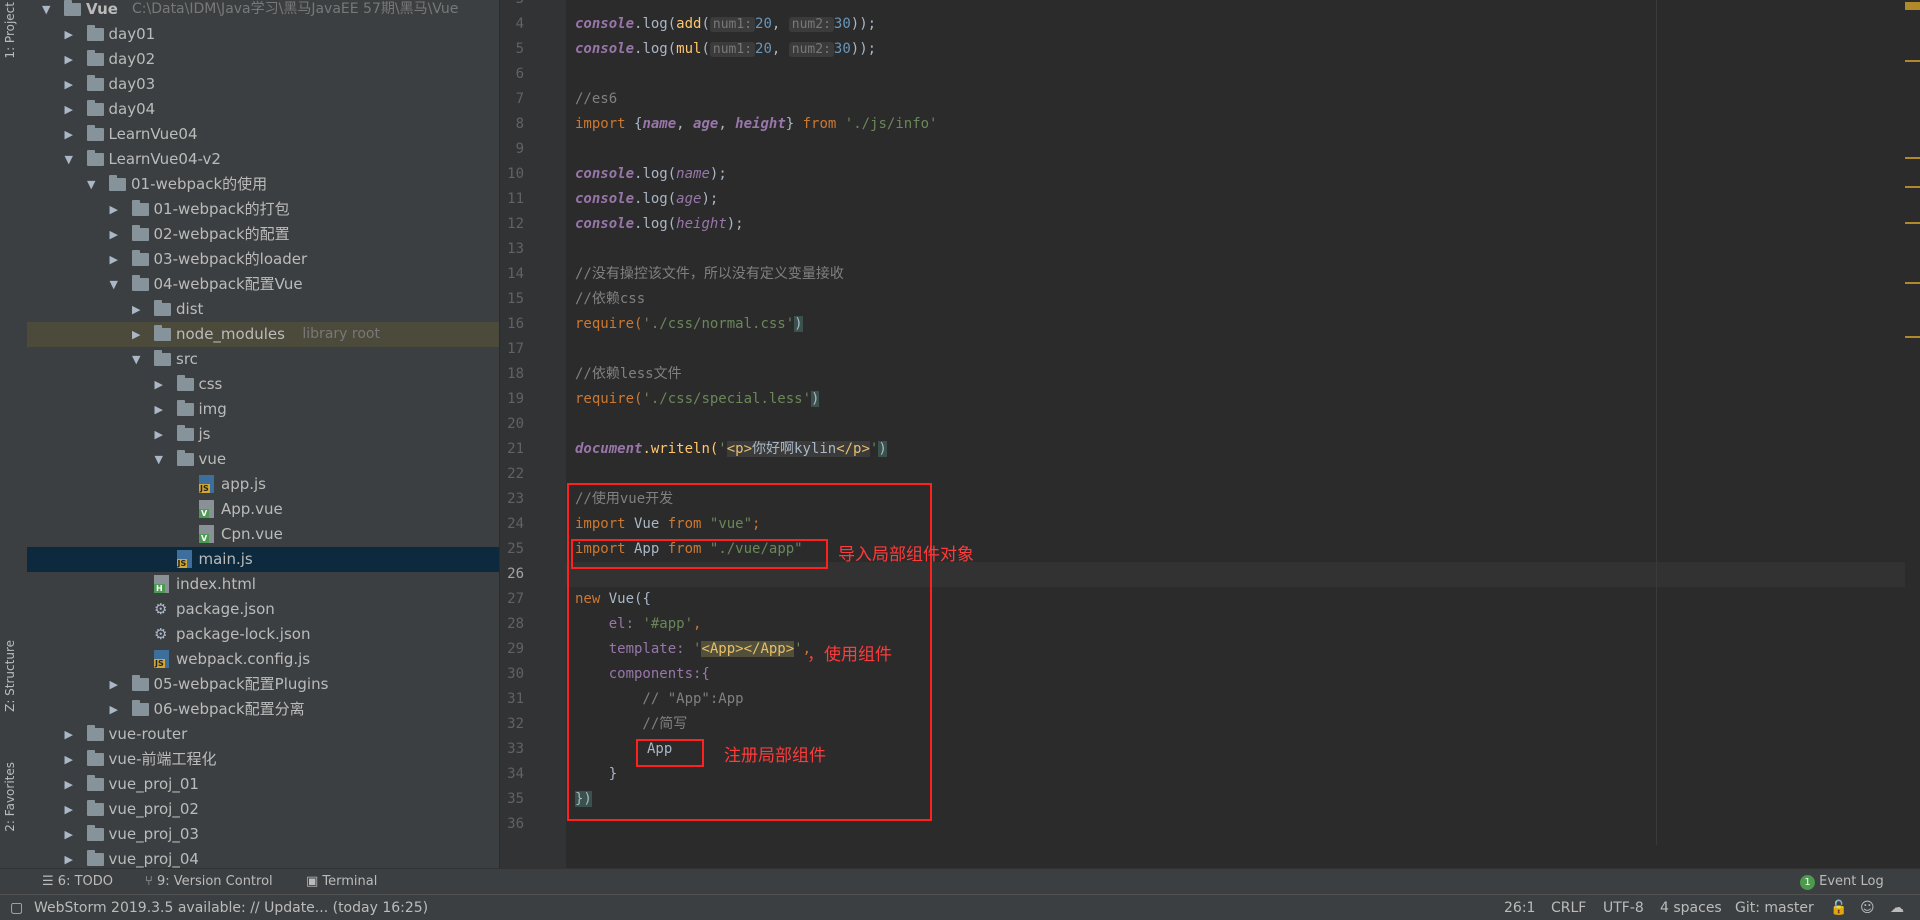 The height and width of the screenshot is (920, 1920). What do you see at coordinates (263, 309) in the screenshot?
I see `tree-item: ▶ dist` at bounding box center [263, 309].